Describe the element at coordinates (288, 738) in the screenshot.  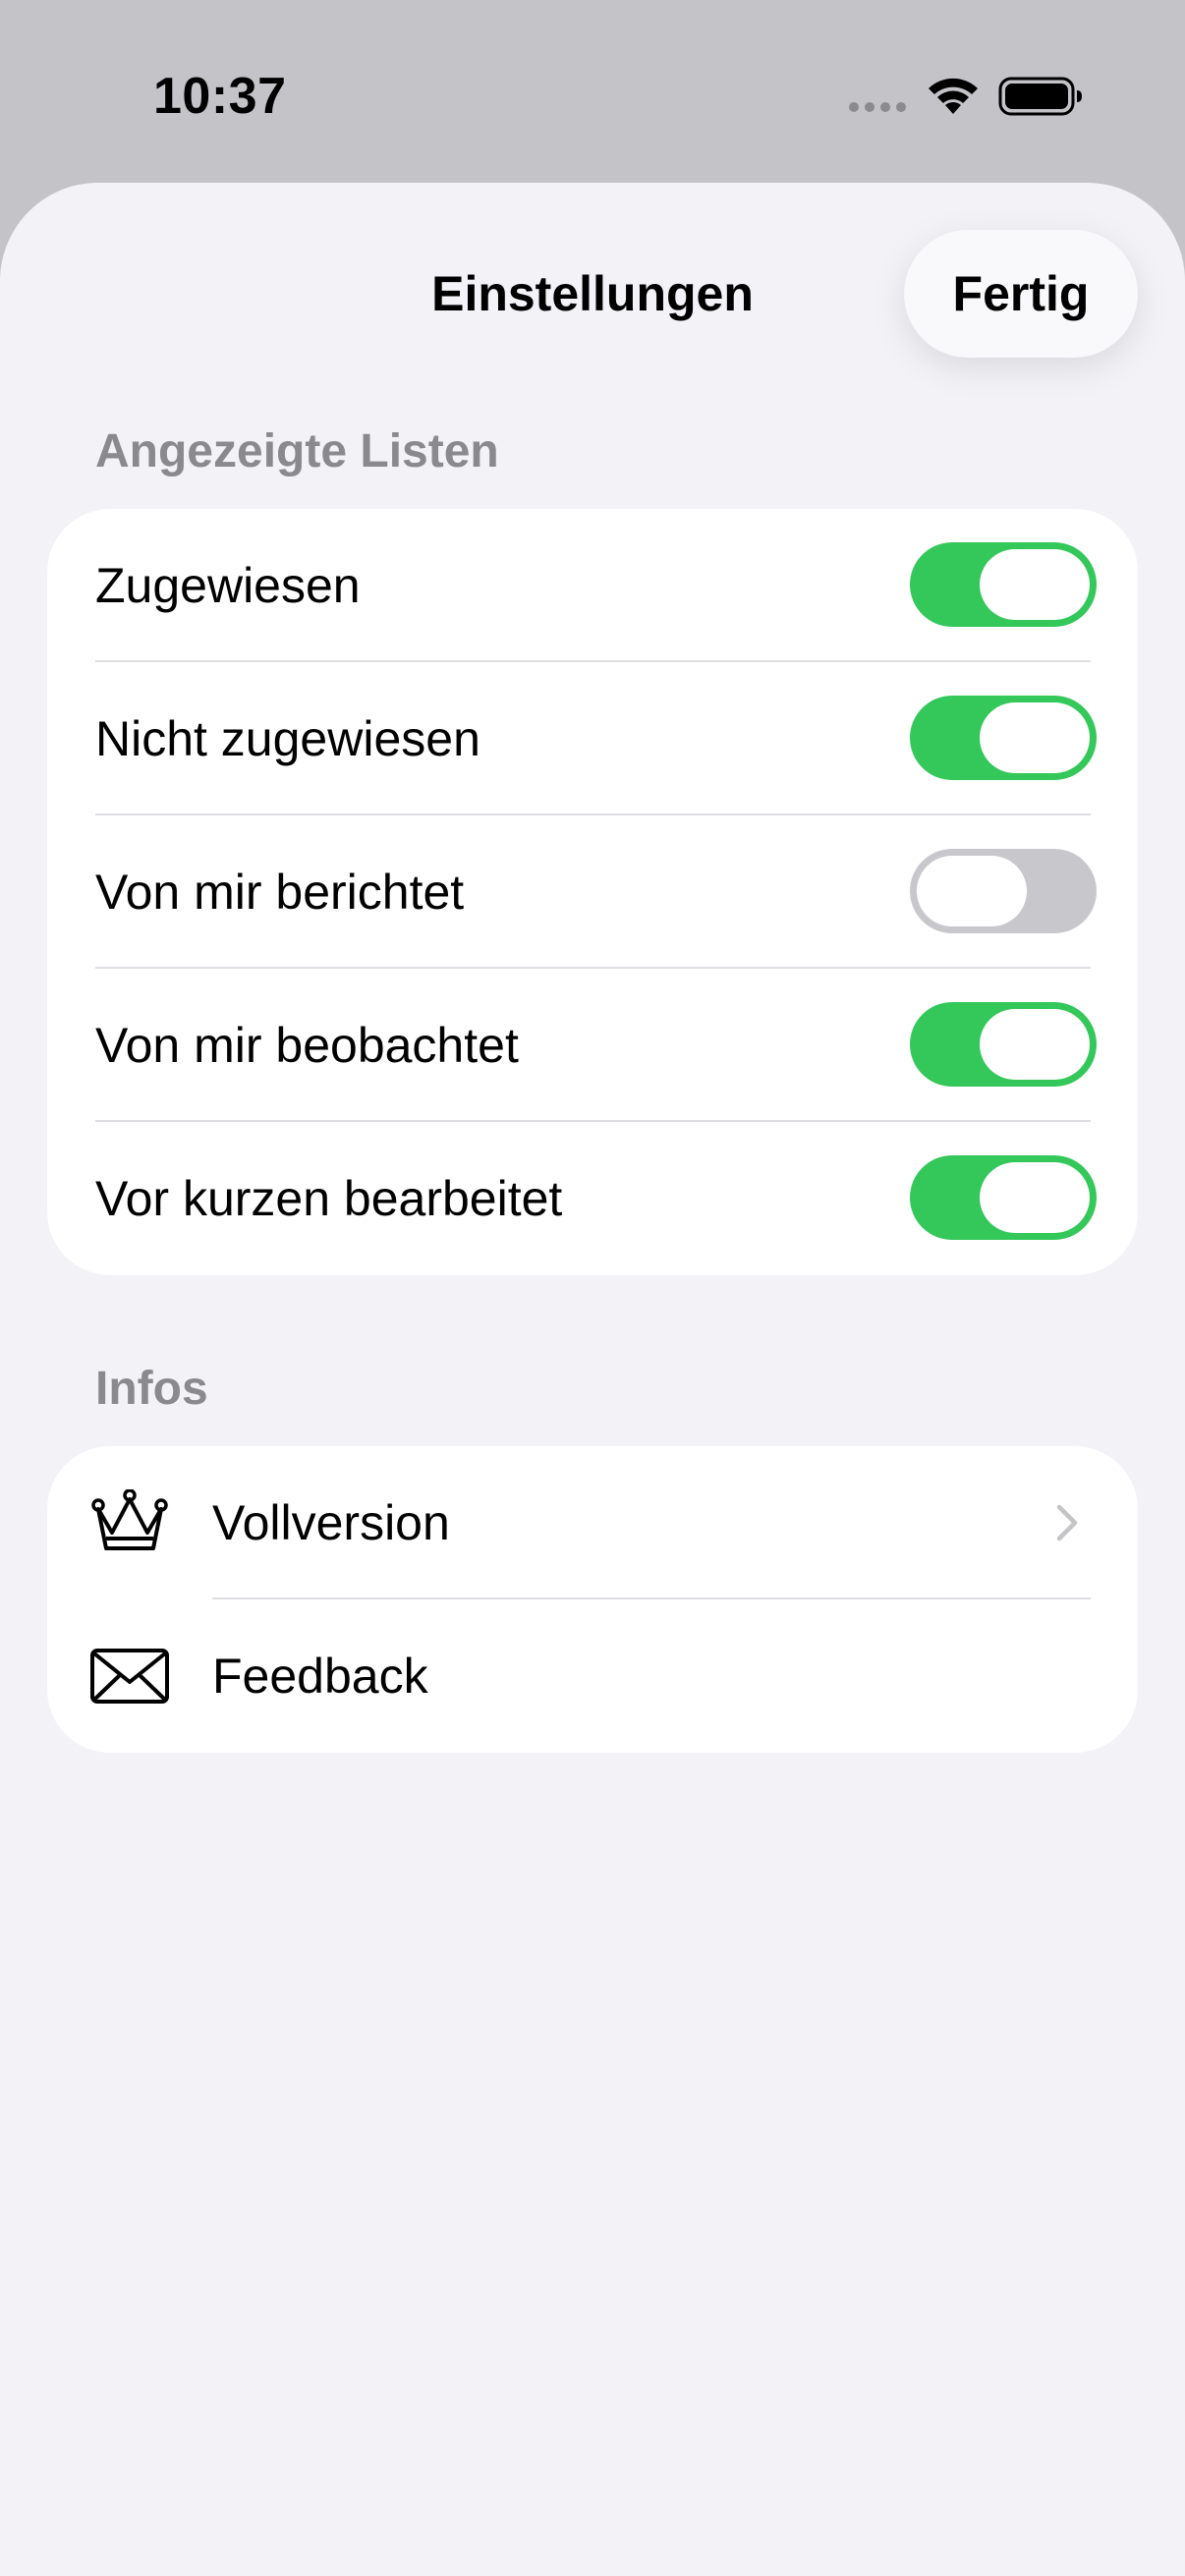
I see `list-item-label: Nicht zugewiesen` at that location.